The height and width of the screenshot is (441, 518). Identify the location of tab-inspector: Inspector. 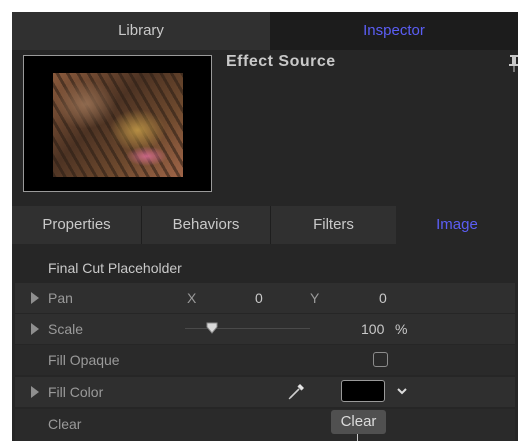
(394, 31).